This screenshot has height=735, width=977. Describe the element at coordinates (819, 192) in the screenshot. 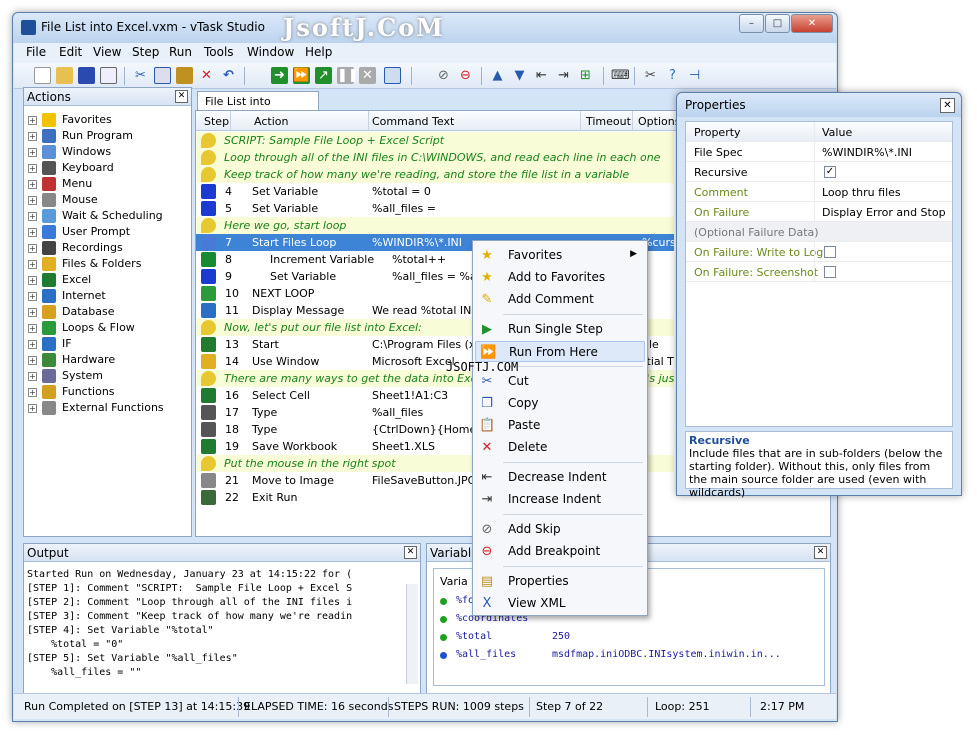

I see `property-row: Comment Loop thru files` at that location.